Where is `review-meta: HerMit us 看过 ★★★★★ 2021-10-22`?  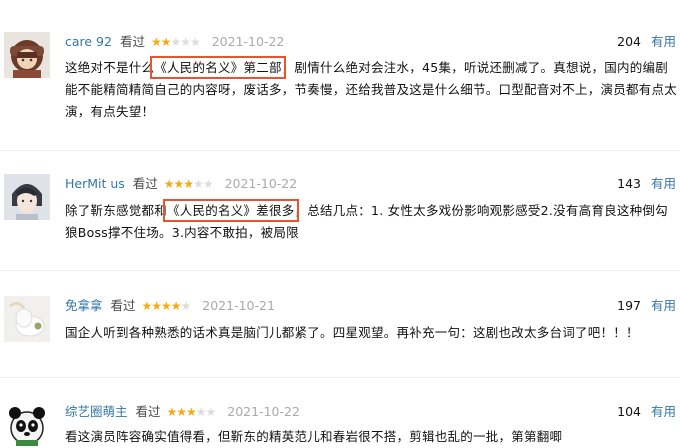
review-meta: HerMit us 看过 ★★★★★ 2021-10-22 is located at coordinates (181, 184).